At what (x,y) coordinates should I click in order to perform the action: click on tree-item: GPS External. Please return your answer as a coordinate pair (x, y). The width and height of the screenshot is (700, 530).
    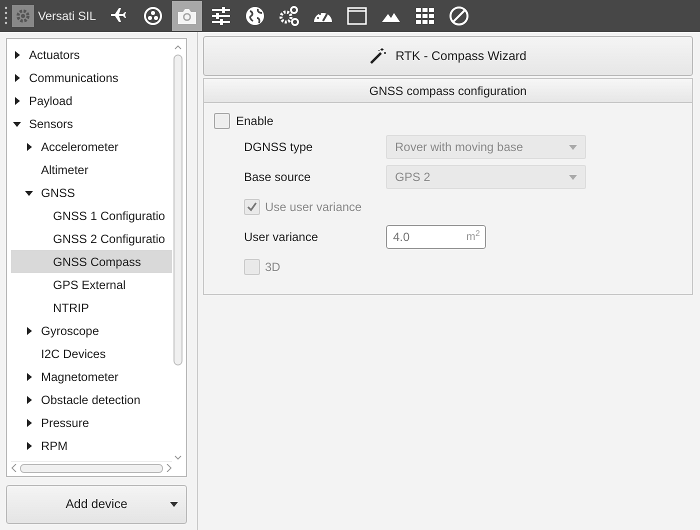
    Looking at the image, I should click on (91, 284).